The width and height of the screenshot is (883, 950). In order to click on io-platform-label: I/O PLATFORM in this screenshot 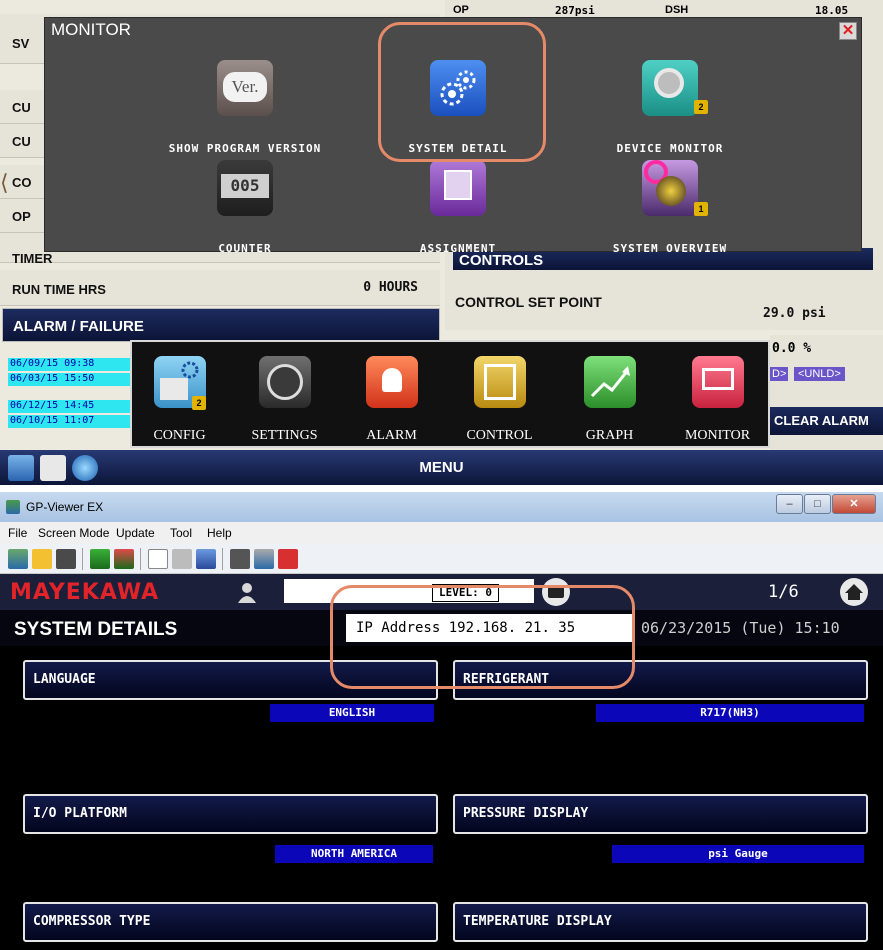, I will do `click(80, 813)`.